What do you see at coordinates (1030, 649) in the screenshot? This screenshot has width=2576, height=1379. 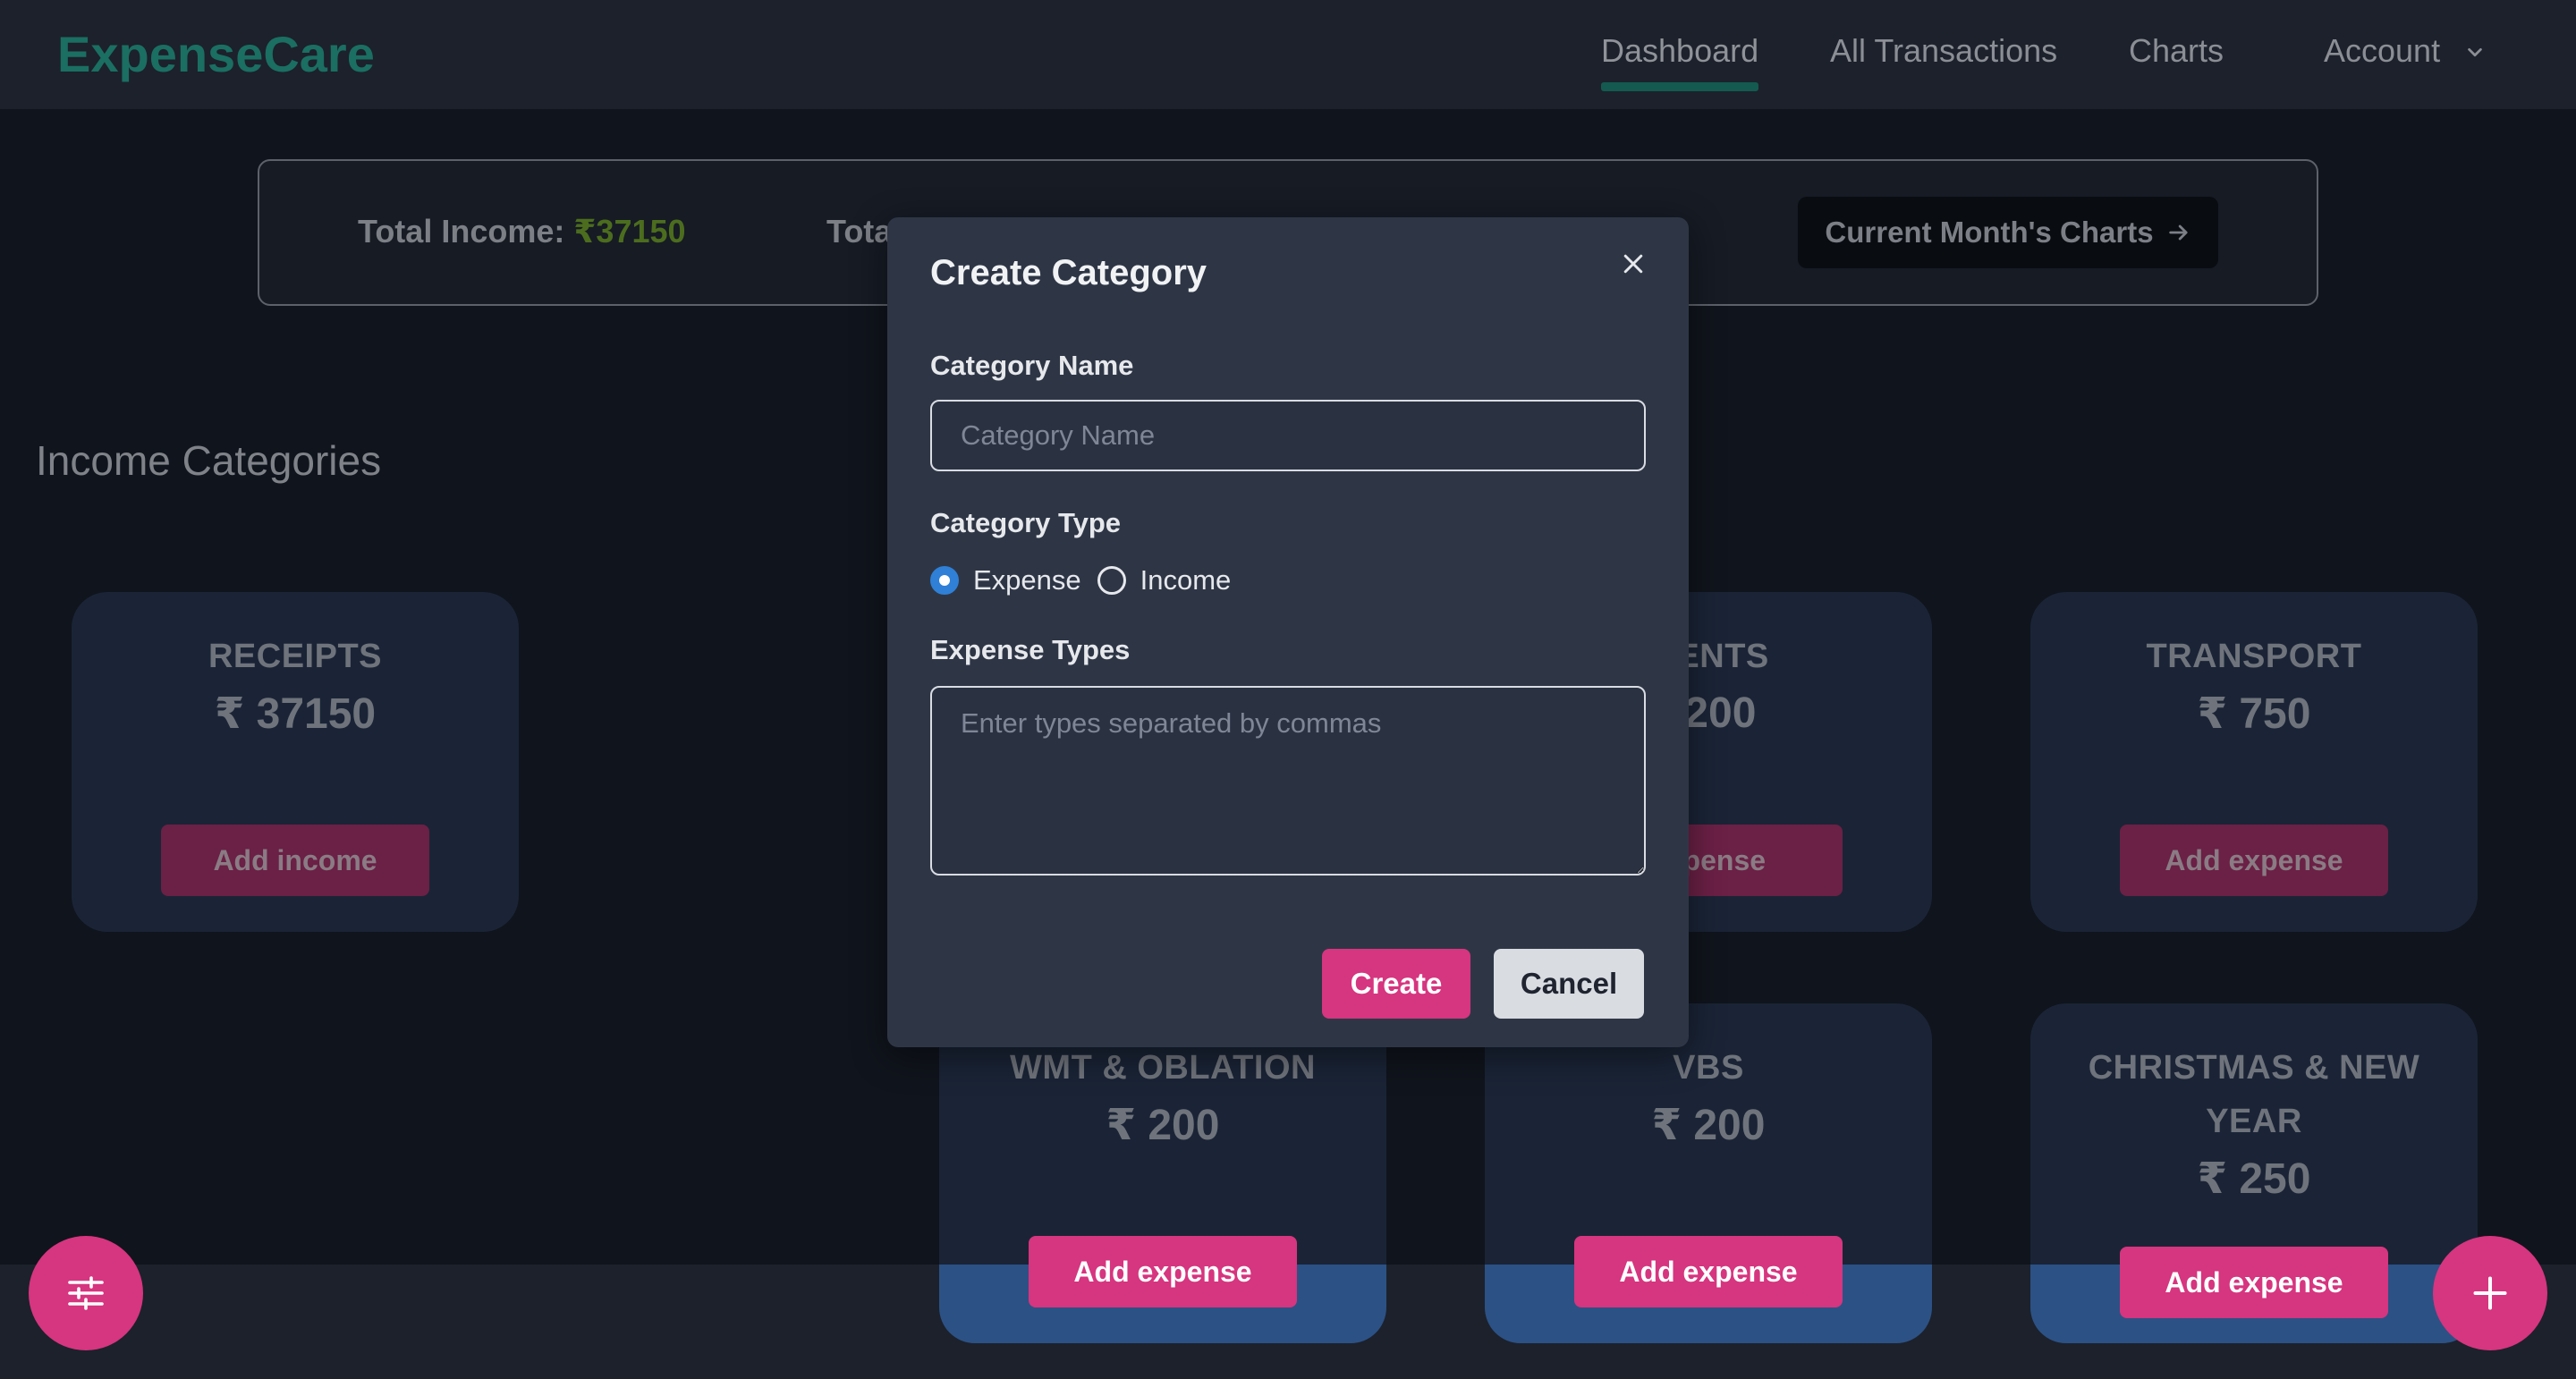 I see `expense-types-label: Expense Types` at bounding box center [1030, 649].